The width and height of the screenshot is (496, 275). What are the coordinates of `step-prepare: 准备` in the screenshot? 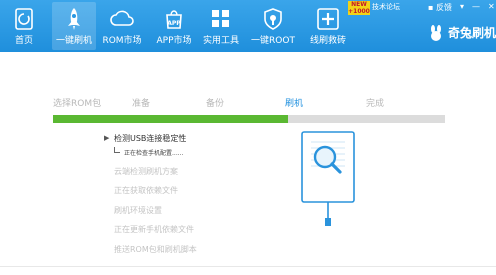 It's located at (141, 104).